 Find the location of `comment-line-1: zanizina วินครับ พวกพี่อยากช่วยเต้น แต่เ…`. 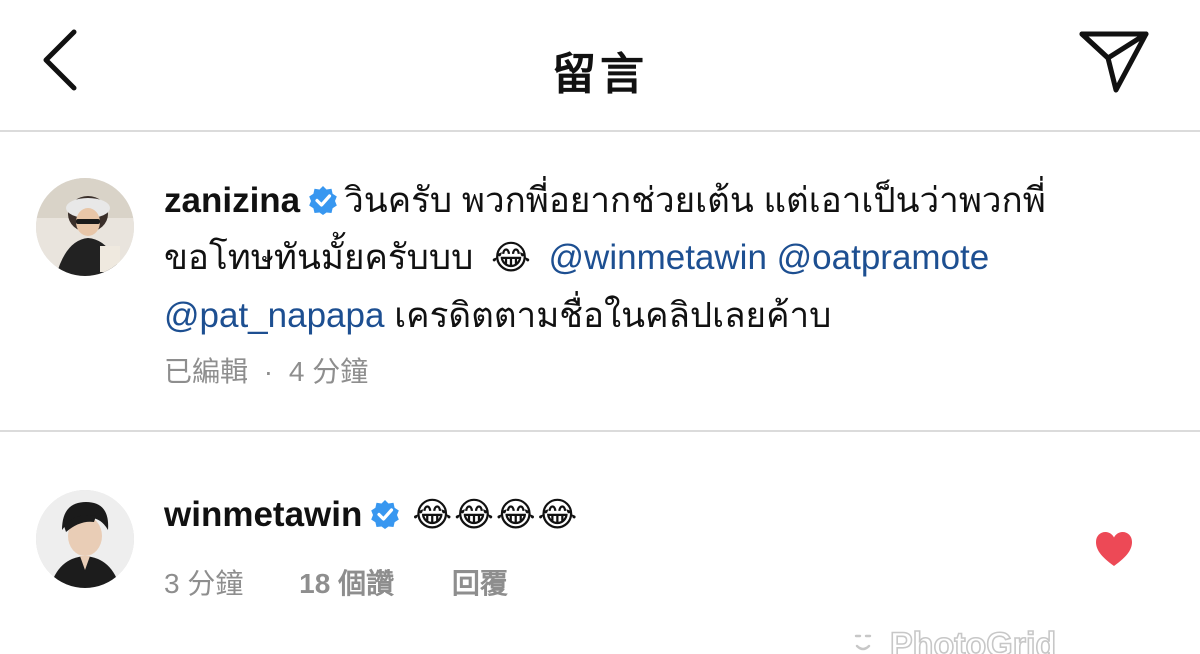

comment-line-1: zanizina วินครับ พวกพี่อยากช่วยเต้น แต่เ… is located at coordinates (669, 200).